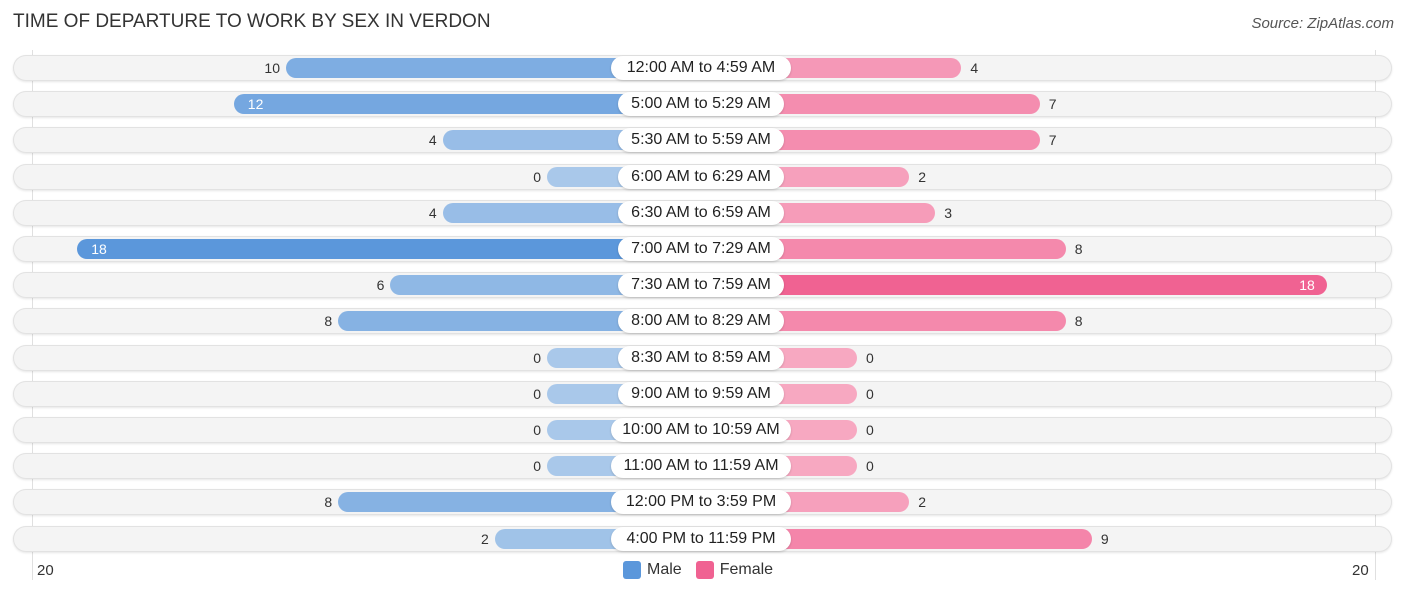 The image size is (1406, 595). I want to click on source-label: Source: ZipAtlas.com, so click(1322, 23).